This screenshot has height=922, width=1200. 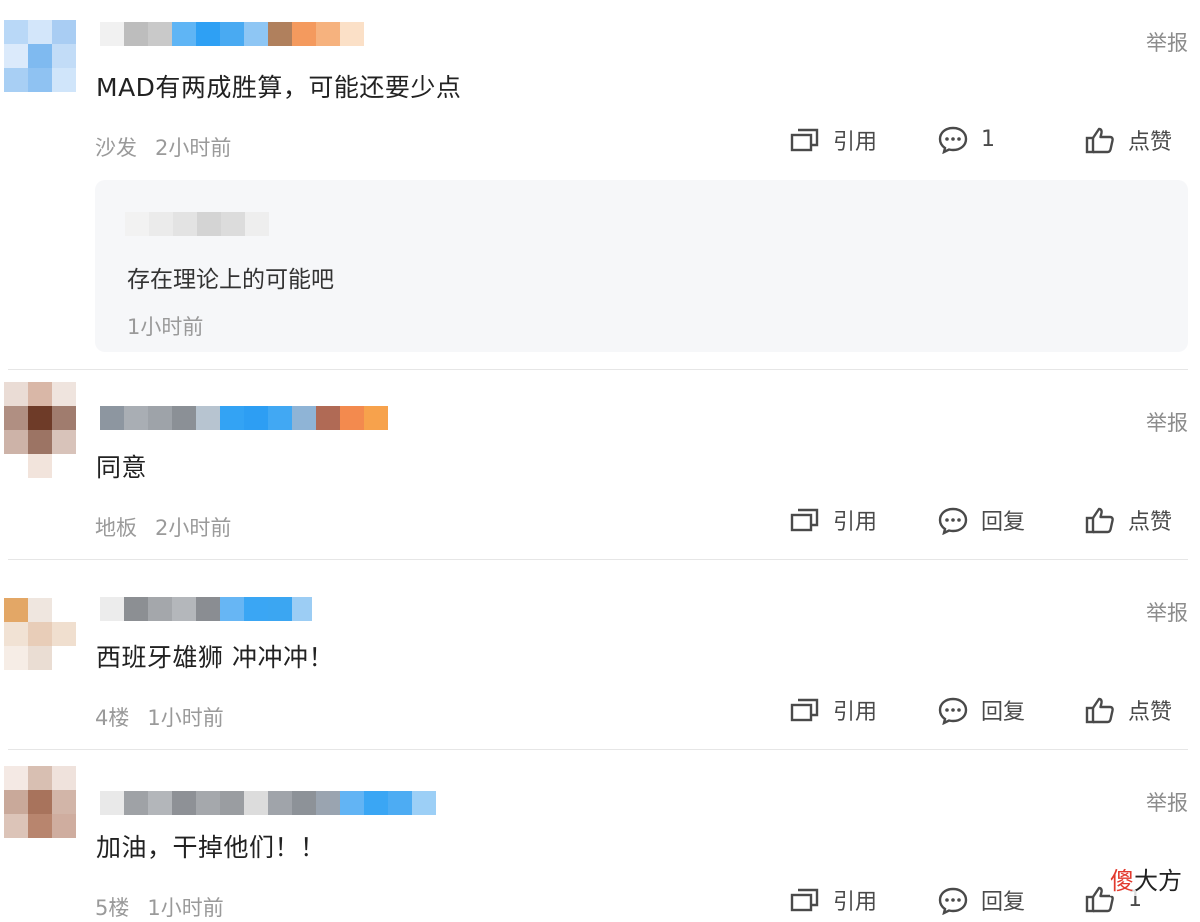 What do you see at coordinates (197, 224) in the screenshot?
I see `reply-username-blurred` at bounding box center [197, 224].